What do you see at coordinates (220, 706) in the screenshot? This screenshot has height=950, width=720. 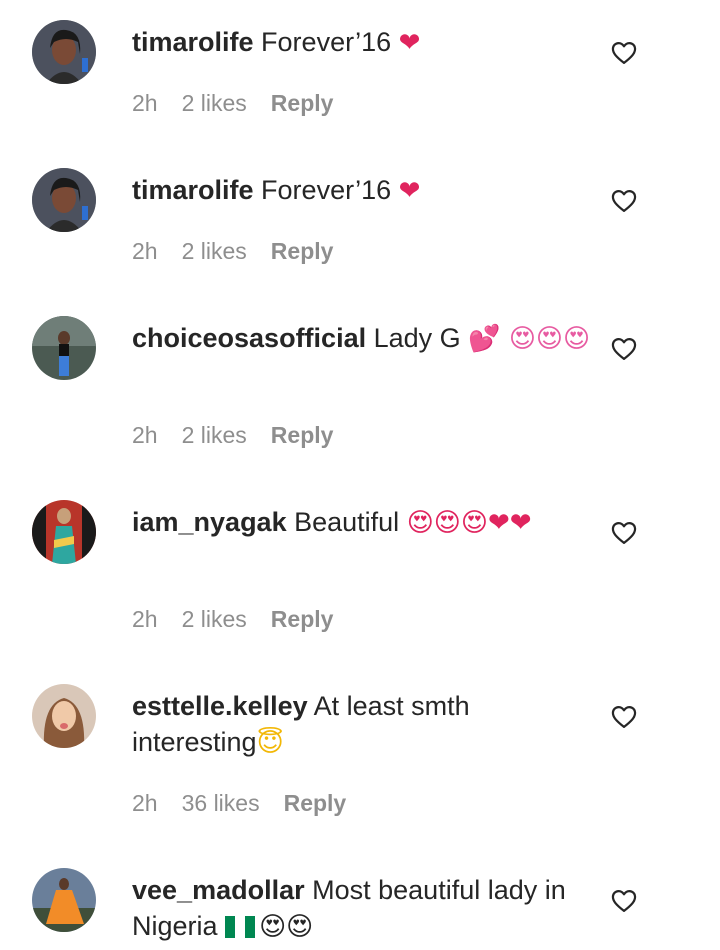 I see `comment-username: esttelle.kelley` at bounding box center [220, 706].